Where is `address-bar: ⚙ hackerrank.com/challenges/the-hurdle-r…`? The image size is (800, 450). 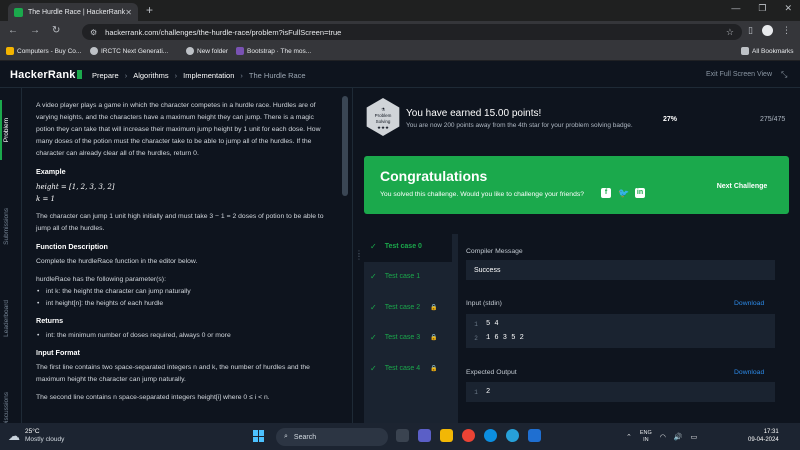
address-bar: ⚙ hackerrank.com/challenges/the-hurdle-r… is located at coordinates (412, 32).